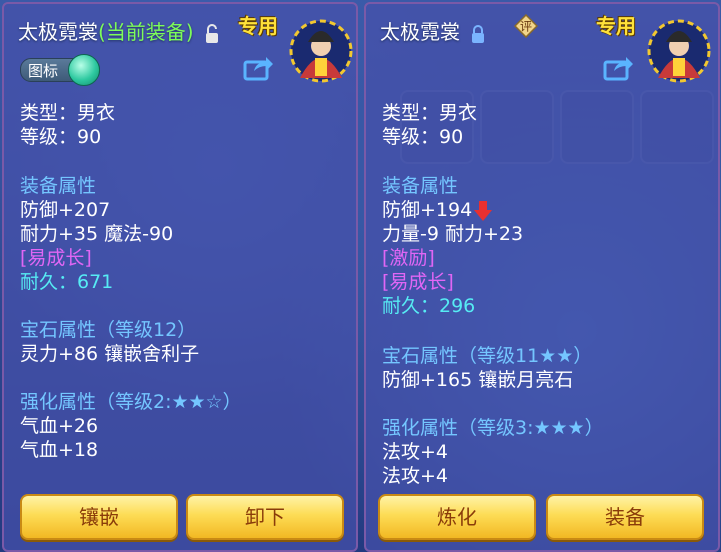 The height and width of the screenshot is (552, 721). I want to click on decrease-arrow-icon, so click(483, 210).